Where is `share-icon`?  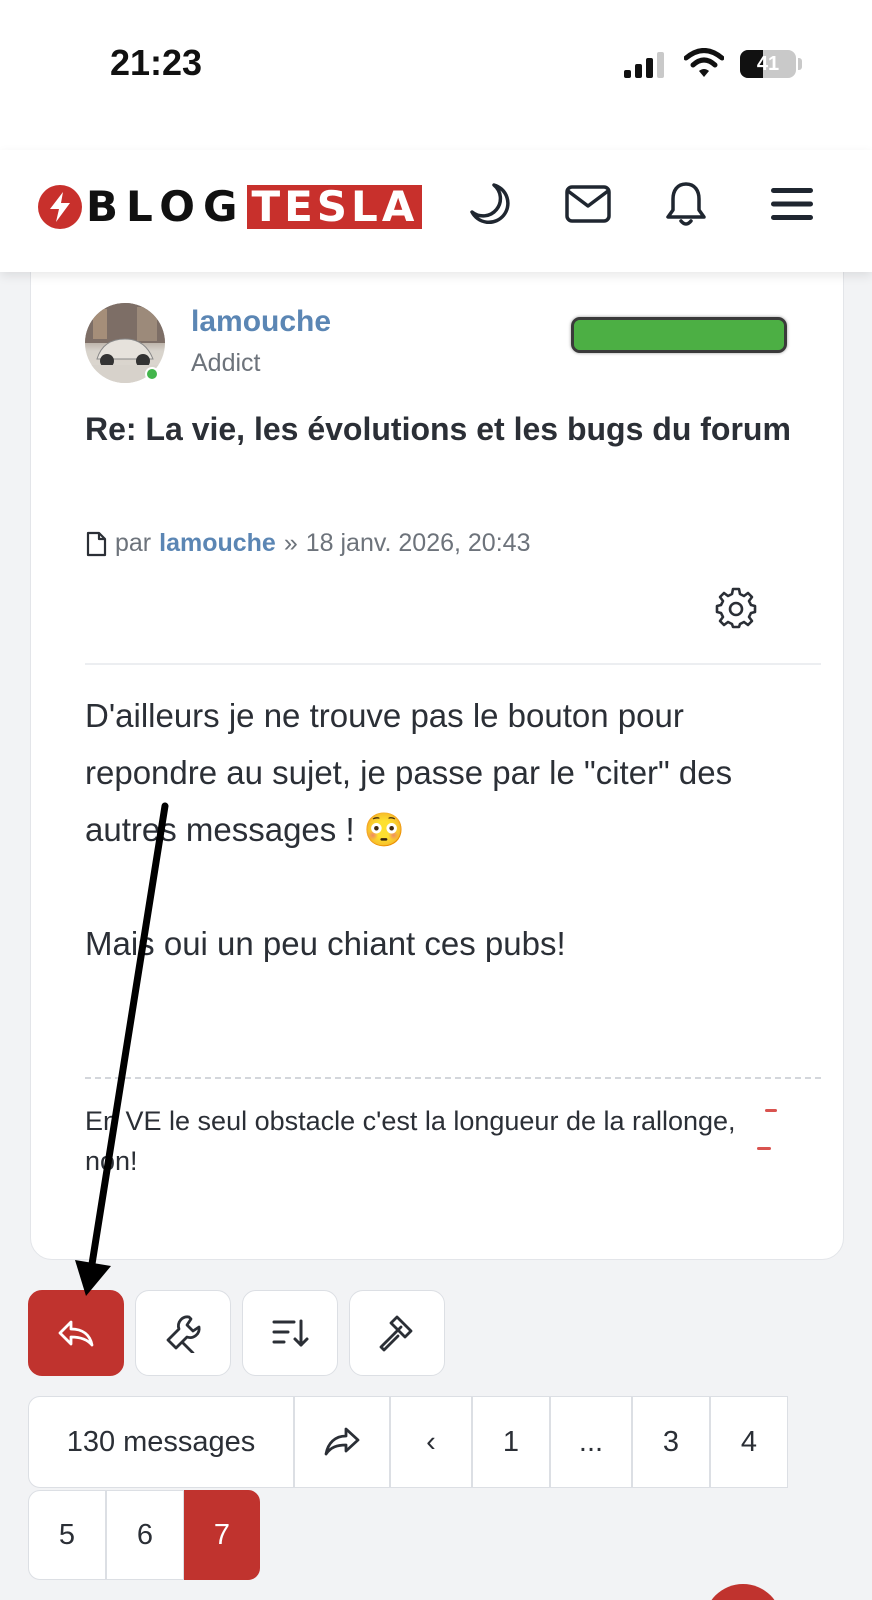
share-icon is located at coordinates (342, 1441).